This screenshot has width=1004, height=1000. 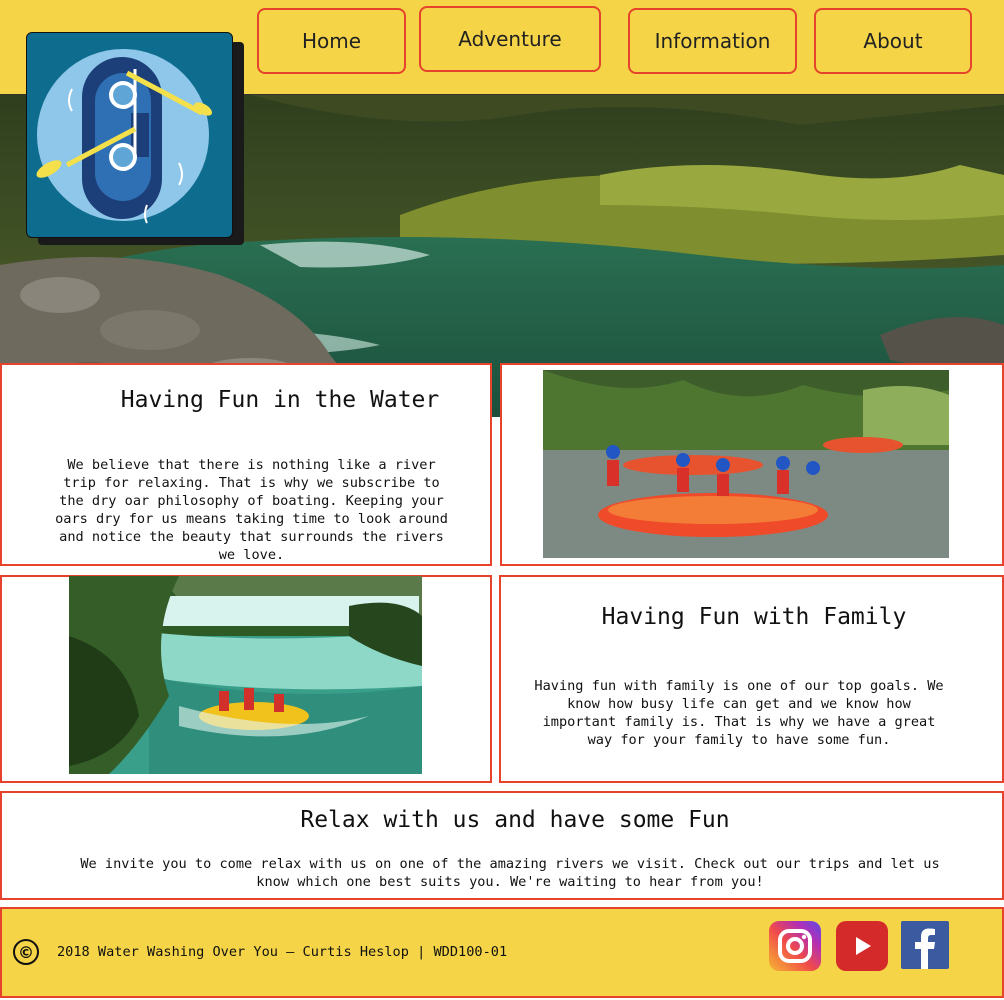 What do you see at coordinates (795, 946) in the screenshot?
I see `instagram-icon` at bounding box center [795, 946].